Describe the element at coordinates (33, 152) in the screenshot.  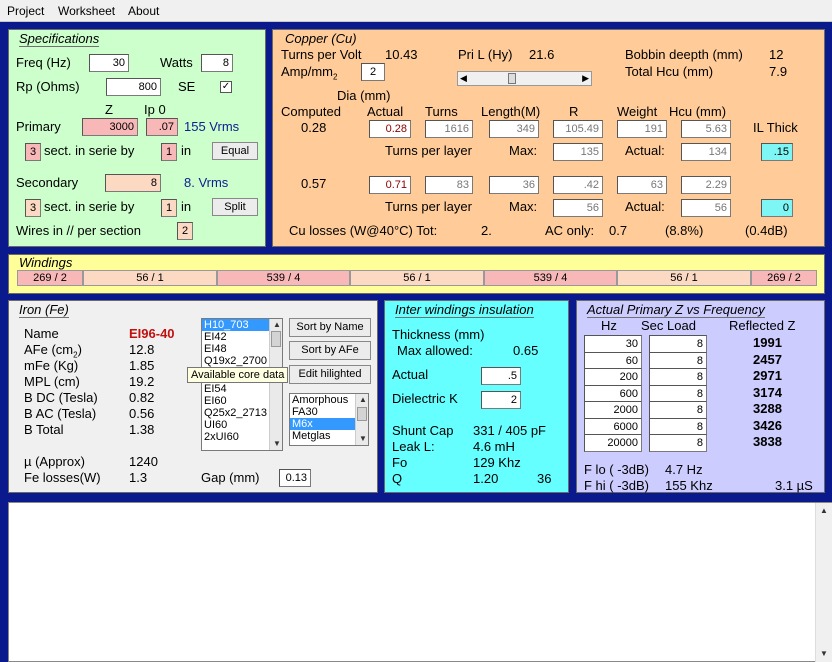
I see `primary-sections-input: 3` at that location.